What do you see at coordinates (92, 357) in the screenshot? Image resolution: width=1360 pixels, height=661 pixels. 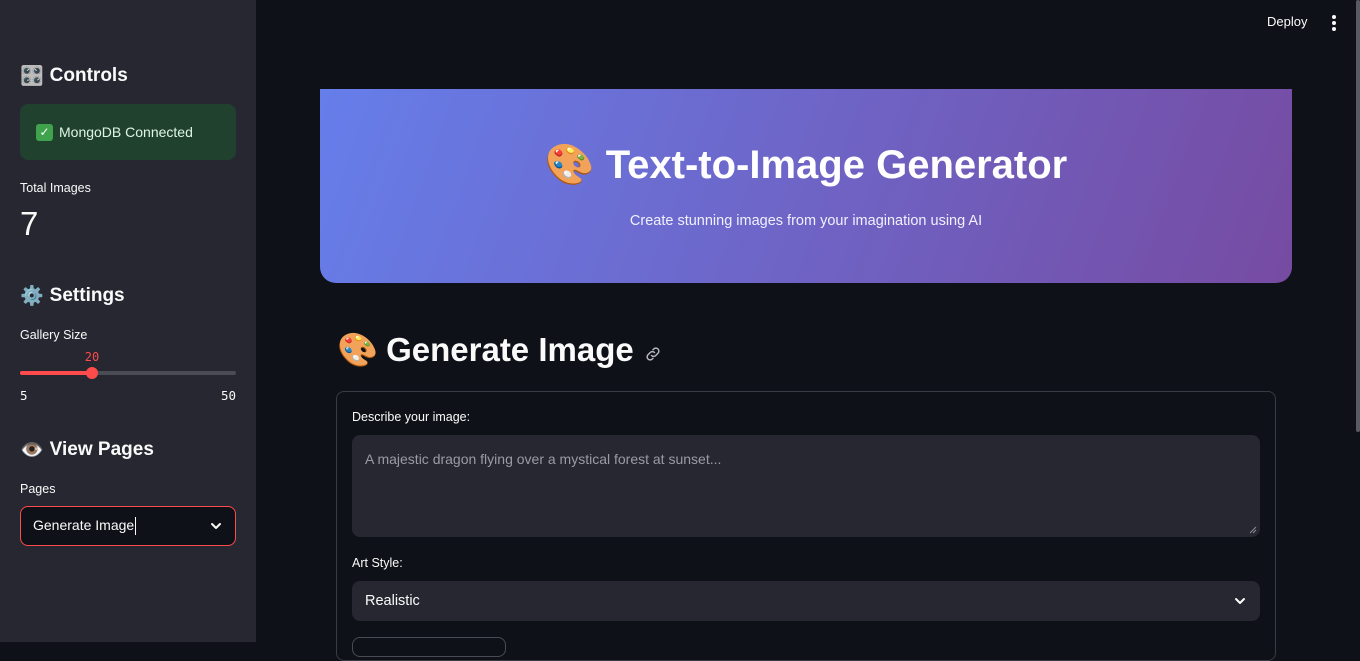 I see `gallery-size-value: 20` at bounding box center [92, 357].